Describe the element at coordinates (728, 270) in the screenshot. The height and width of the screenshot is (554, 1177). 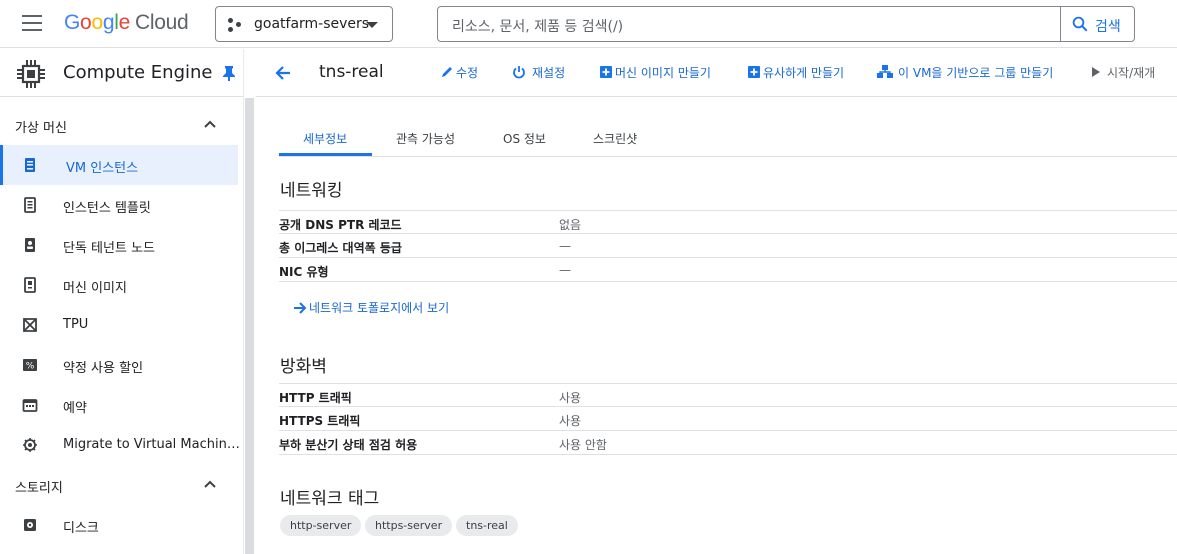
I see `table-row: NIC 유형 —` at that location.